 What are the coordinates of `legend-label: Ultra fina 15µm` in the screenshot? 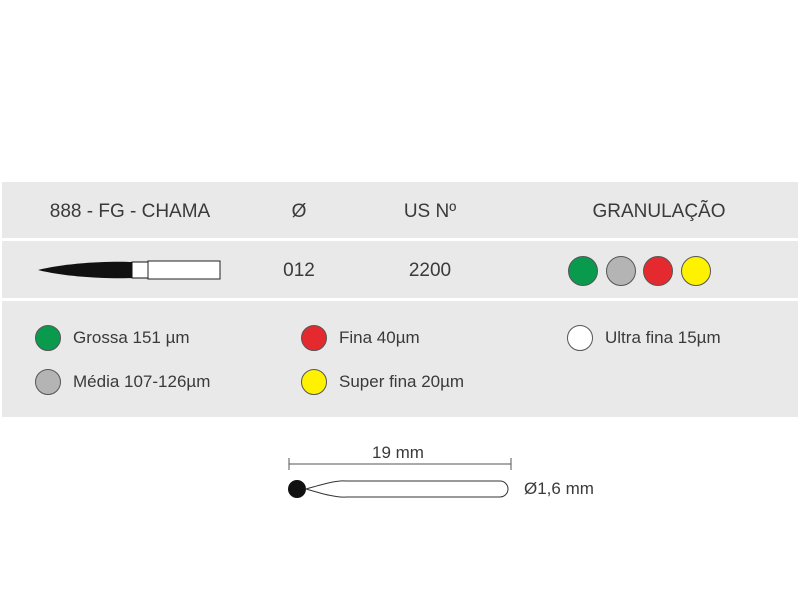 It's located at (663, 337).